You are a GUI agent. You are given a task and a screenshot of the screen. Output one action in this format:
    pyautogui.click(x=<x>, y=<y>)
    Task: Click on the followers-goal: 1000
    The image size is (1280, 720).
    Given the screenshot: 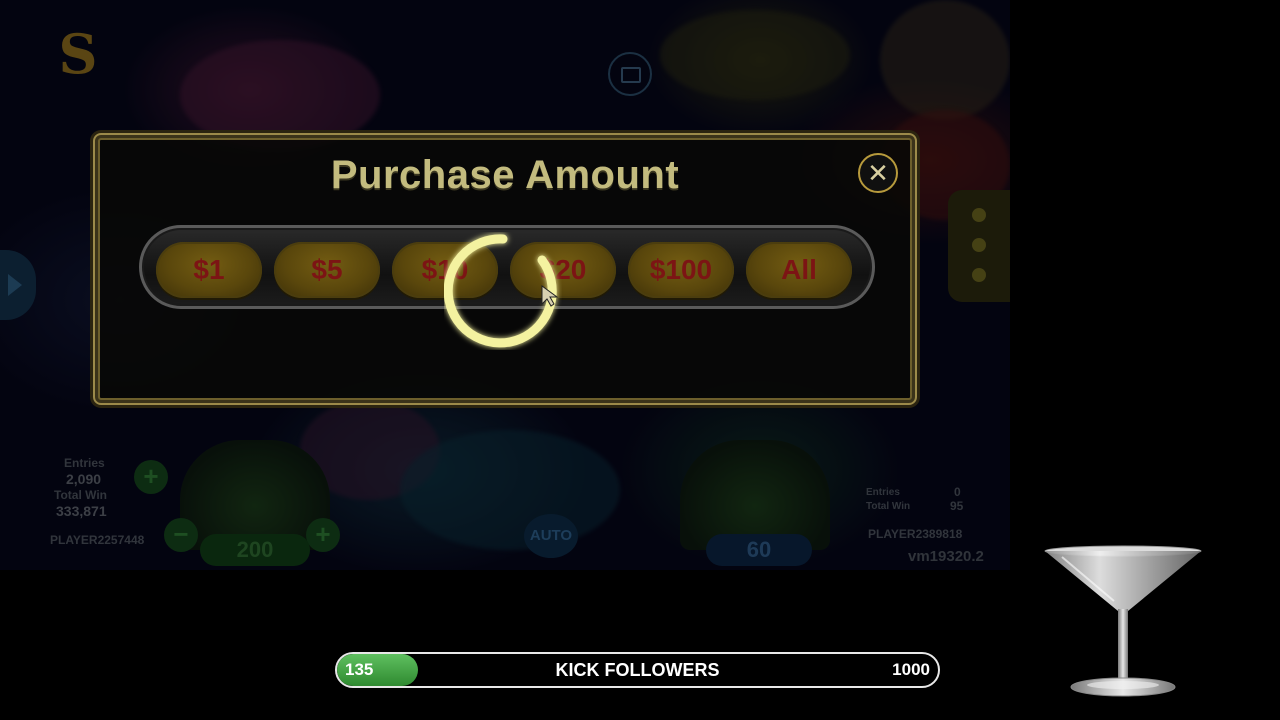 What is the action you would take?
    pyautogui.click(x=911, y=669)
    